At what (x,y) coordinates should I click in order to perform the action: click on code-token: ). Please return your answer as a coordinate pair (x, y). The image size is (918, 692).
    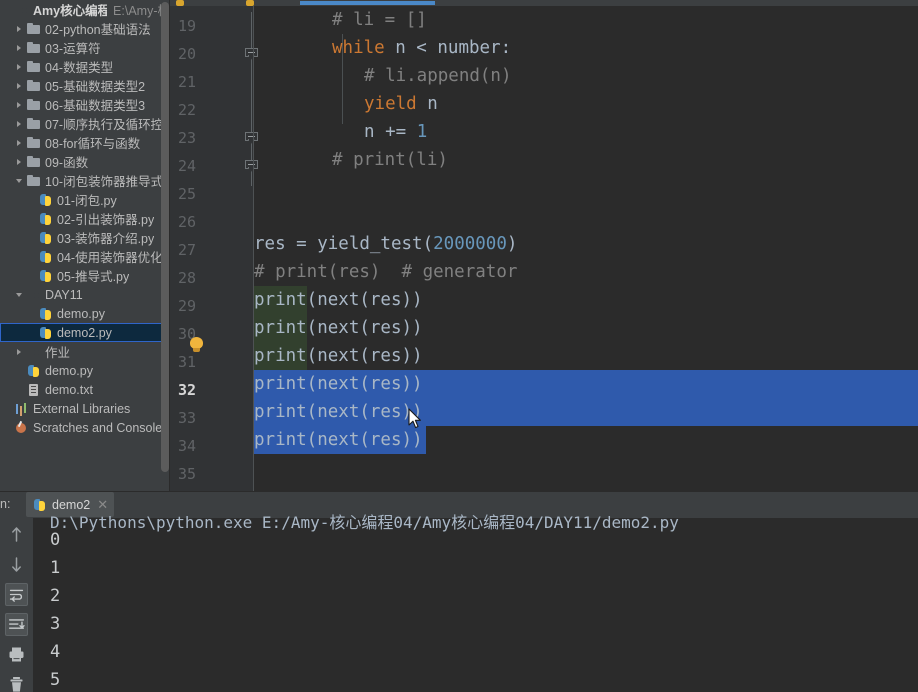
    Looking at the image, I should click on (512, 244).